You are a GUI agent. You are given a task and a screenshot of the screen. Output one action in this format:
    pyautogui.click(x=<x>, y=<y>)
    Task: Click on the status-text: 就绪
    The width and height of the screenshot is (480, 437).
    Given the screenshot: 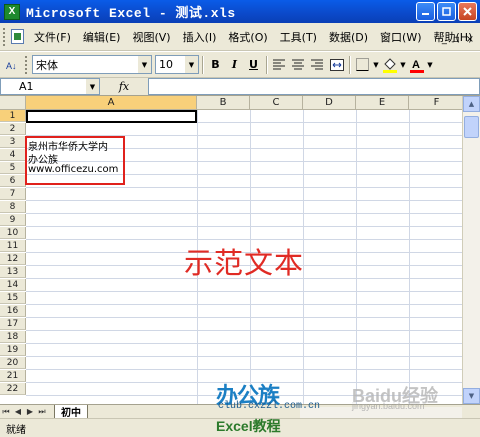 What is the action you would take?
    pyautogui.click(x=16, y=430)
    